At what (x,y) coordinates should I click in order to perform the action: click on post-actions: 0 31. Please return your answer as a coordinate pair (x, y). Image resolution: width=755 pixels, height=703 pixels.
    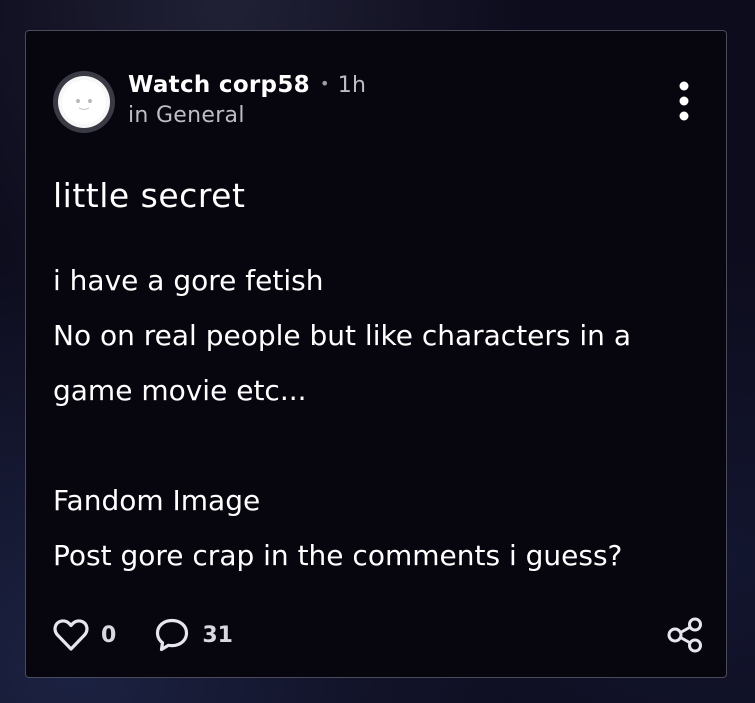
    Looking at the image, I should click on (162, 635).